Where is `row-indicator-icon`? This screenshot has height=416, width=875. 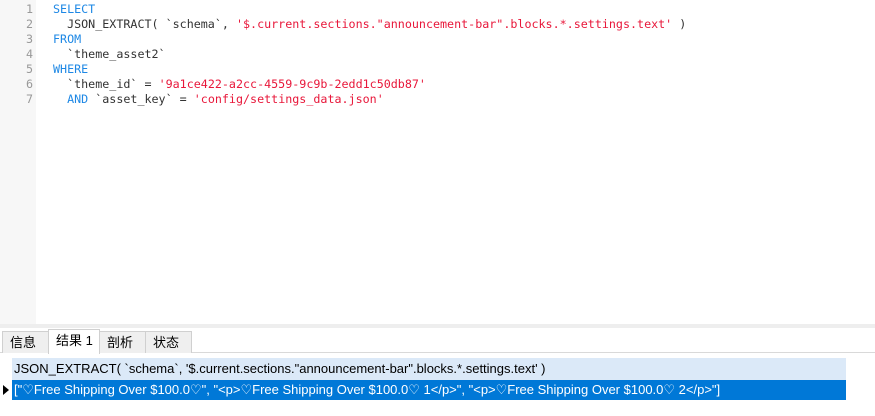
row-indicator-icon is located at coordinates (6, 390).